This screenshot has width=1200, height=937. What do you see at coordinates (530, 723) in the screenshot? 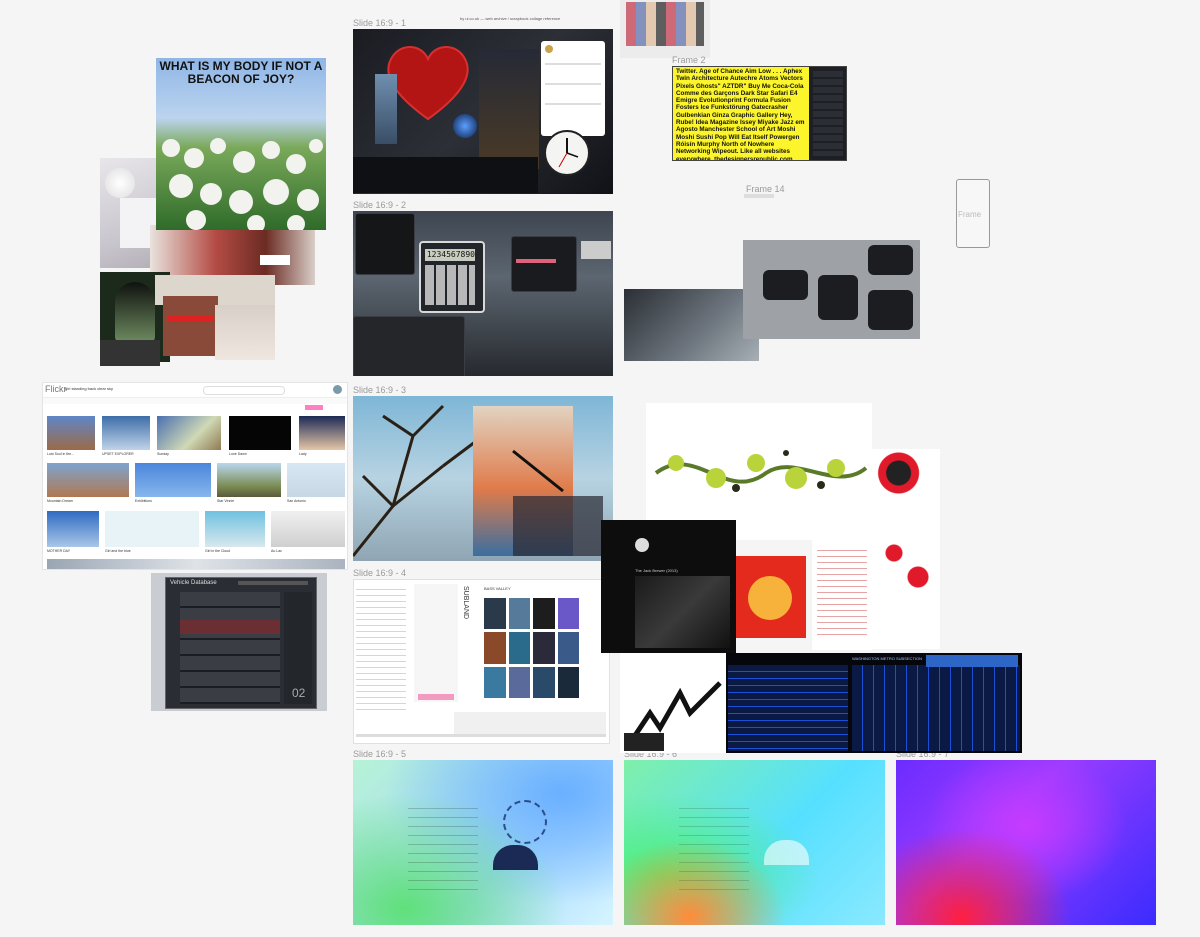
I see `slide4-thumbnail-strip` at bounding box center [530, 723].